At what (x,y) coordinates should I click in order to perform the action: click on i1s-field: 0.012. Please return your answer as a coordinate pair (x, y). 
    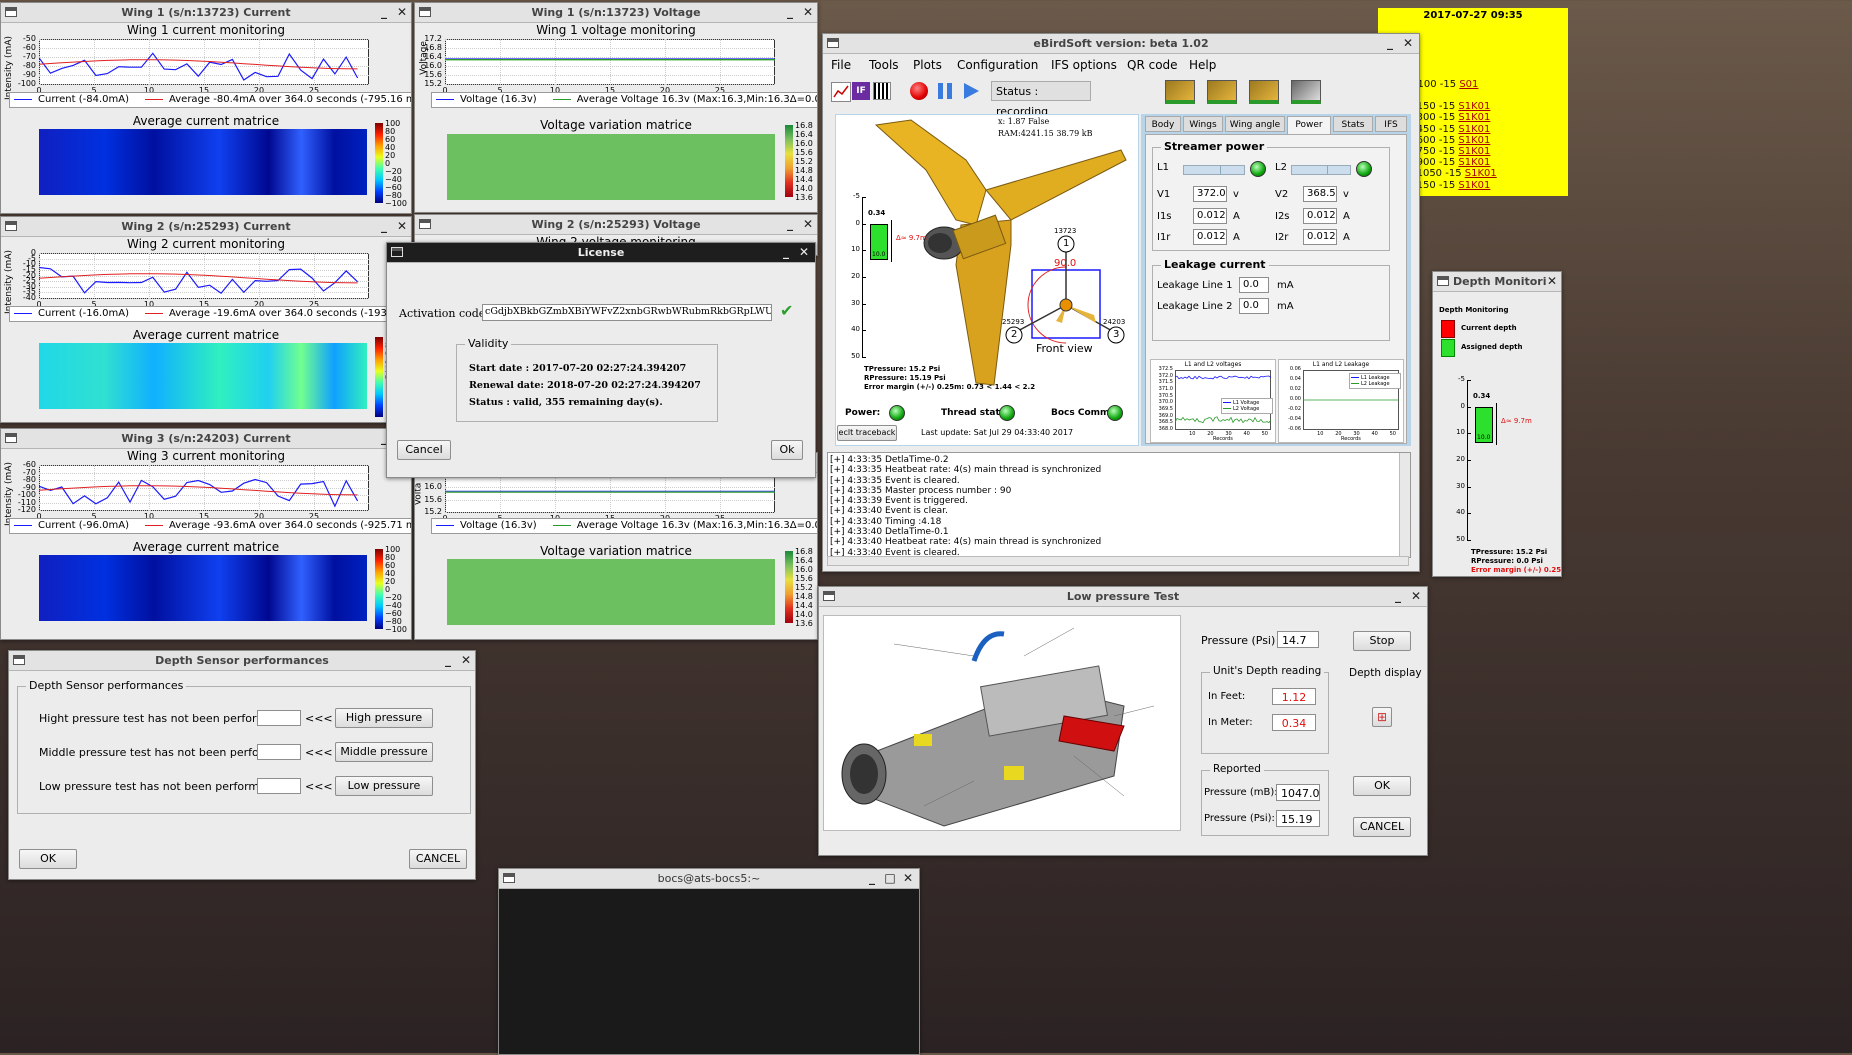
    Looking at the image, I should click on (1210, 216).